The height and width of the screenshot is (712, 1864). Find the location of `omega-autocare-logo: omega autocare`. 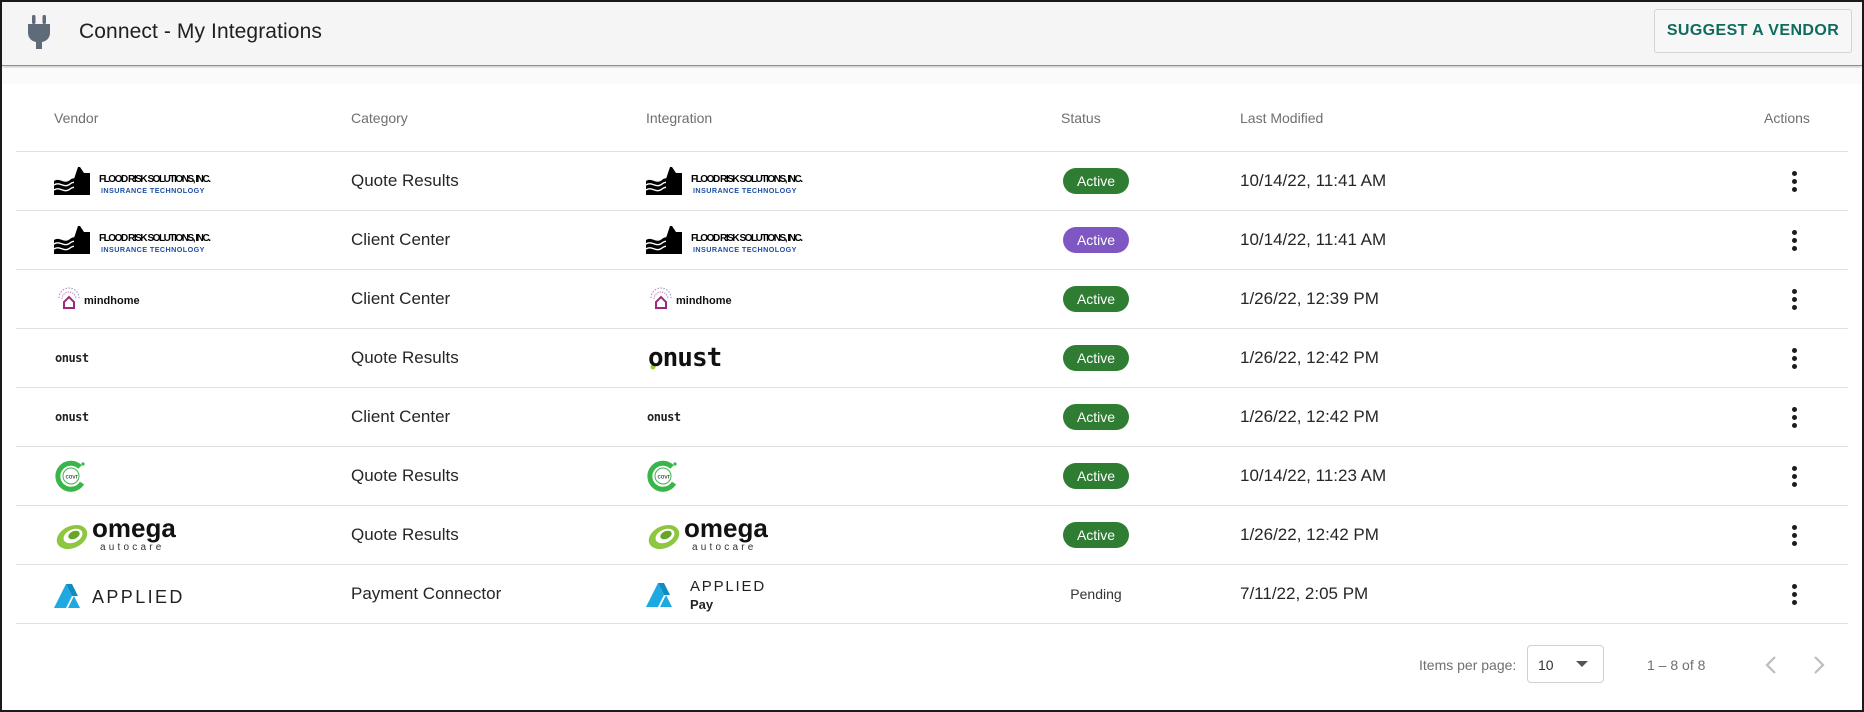

omega-autocare-logo: omega autocare is located at coordinates (116, 534).